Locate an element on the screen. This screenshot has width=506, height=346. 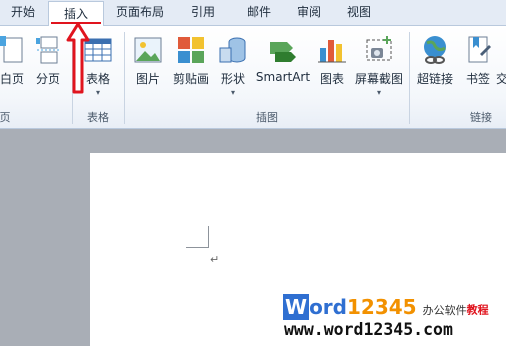
watermark-tagline-highlight: 教程 is located at coordinates (477, 310).